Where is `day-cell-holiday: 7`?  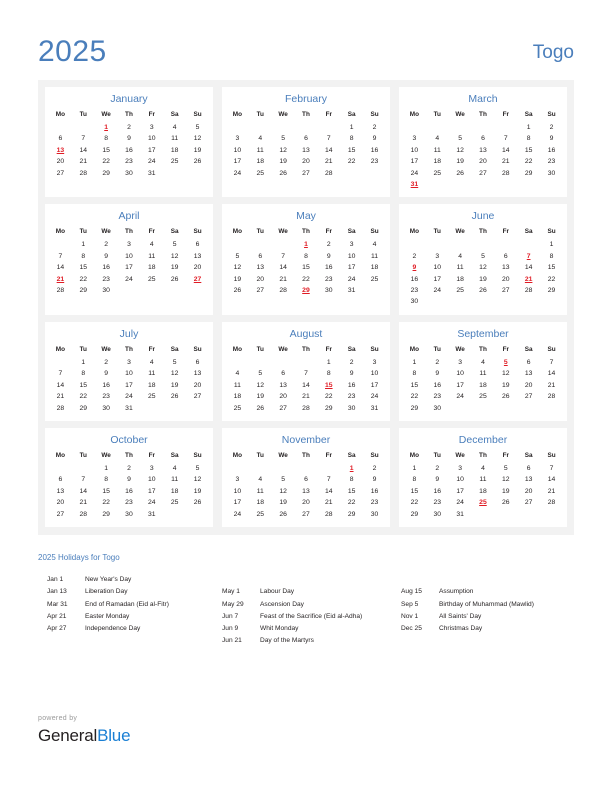 day-cell-holiday: 7 is located at coordinates (528, 256).